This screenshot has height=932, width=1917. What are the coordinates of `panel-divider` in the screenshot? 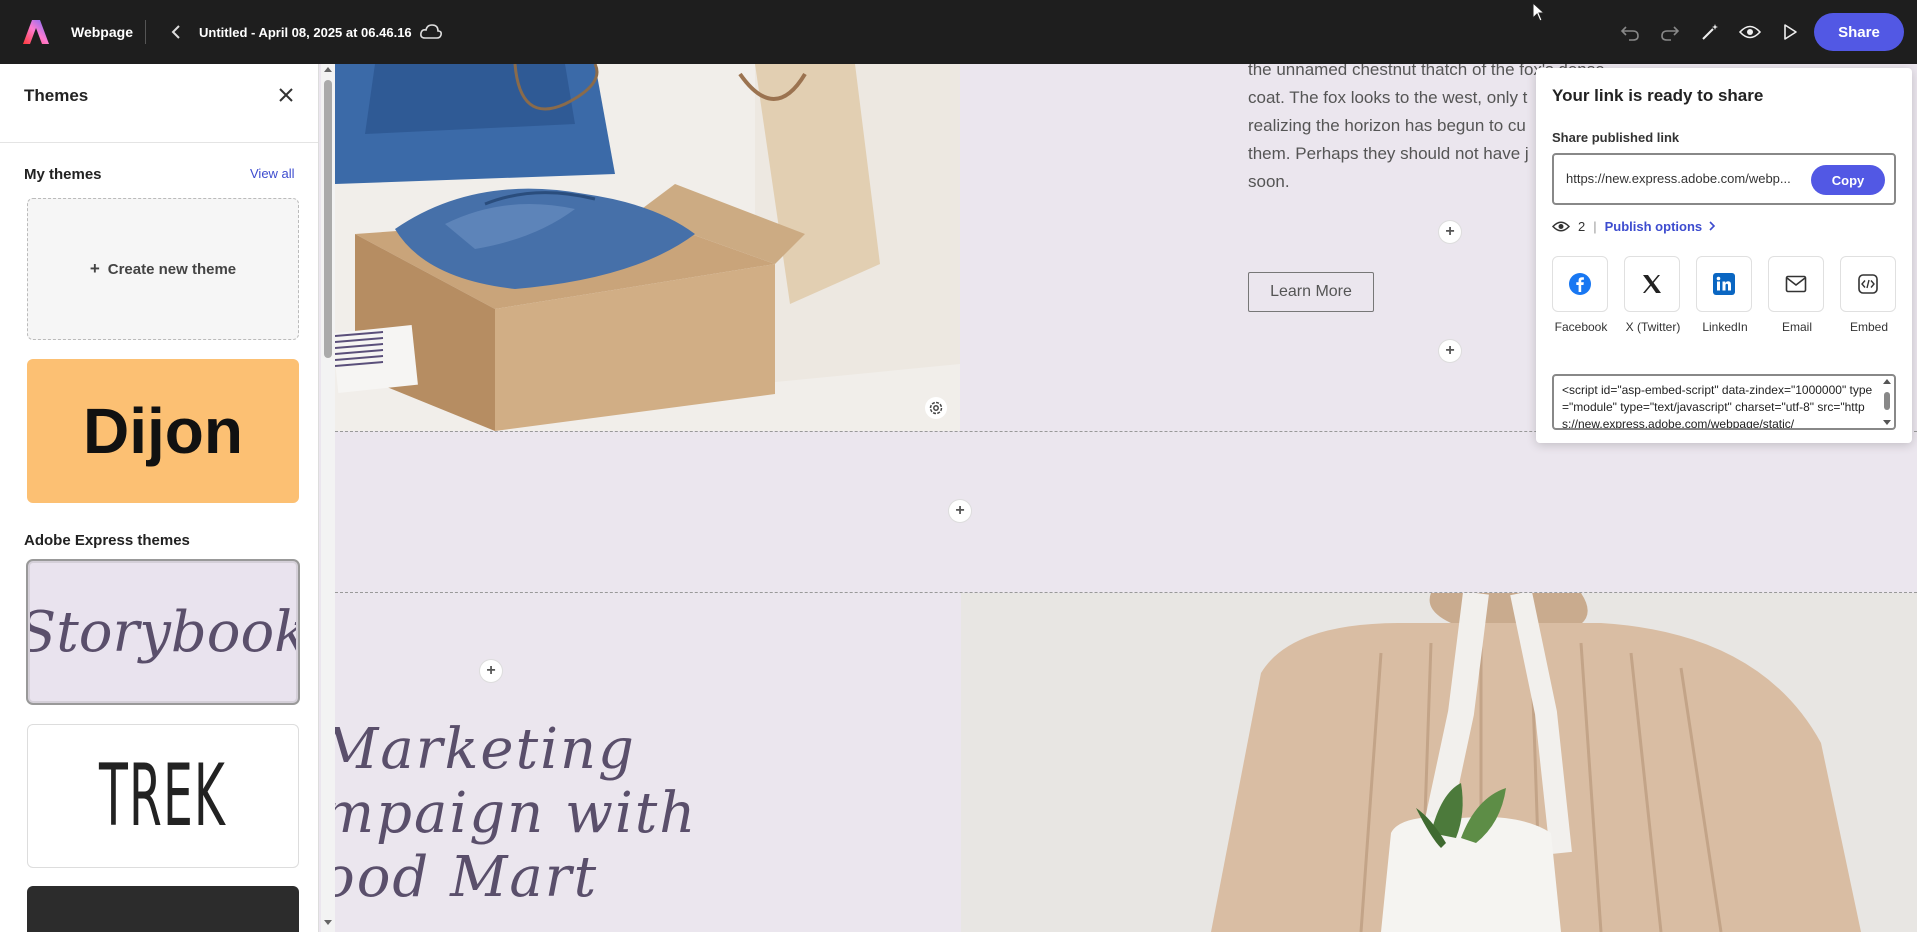 It's located at (159, 142).